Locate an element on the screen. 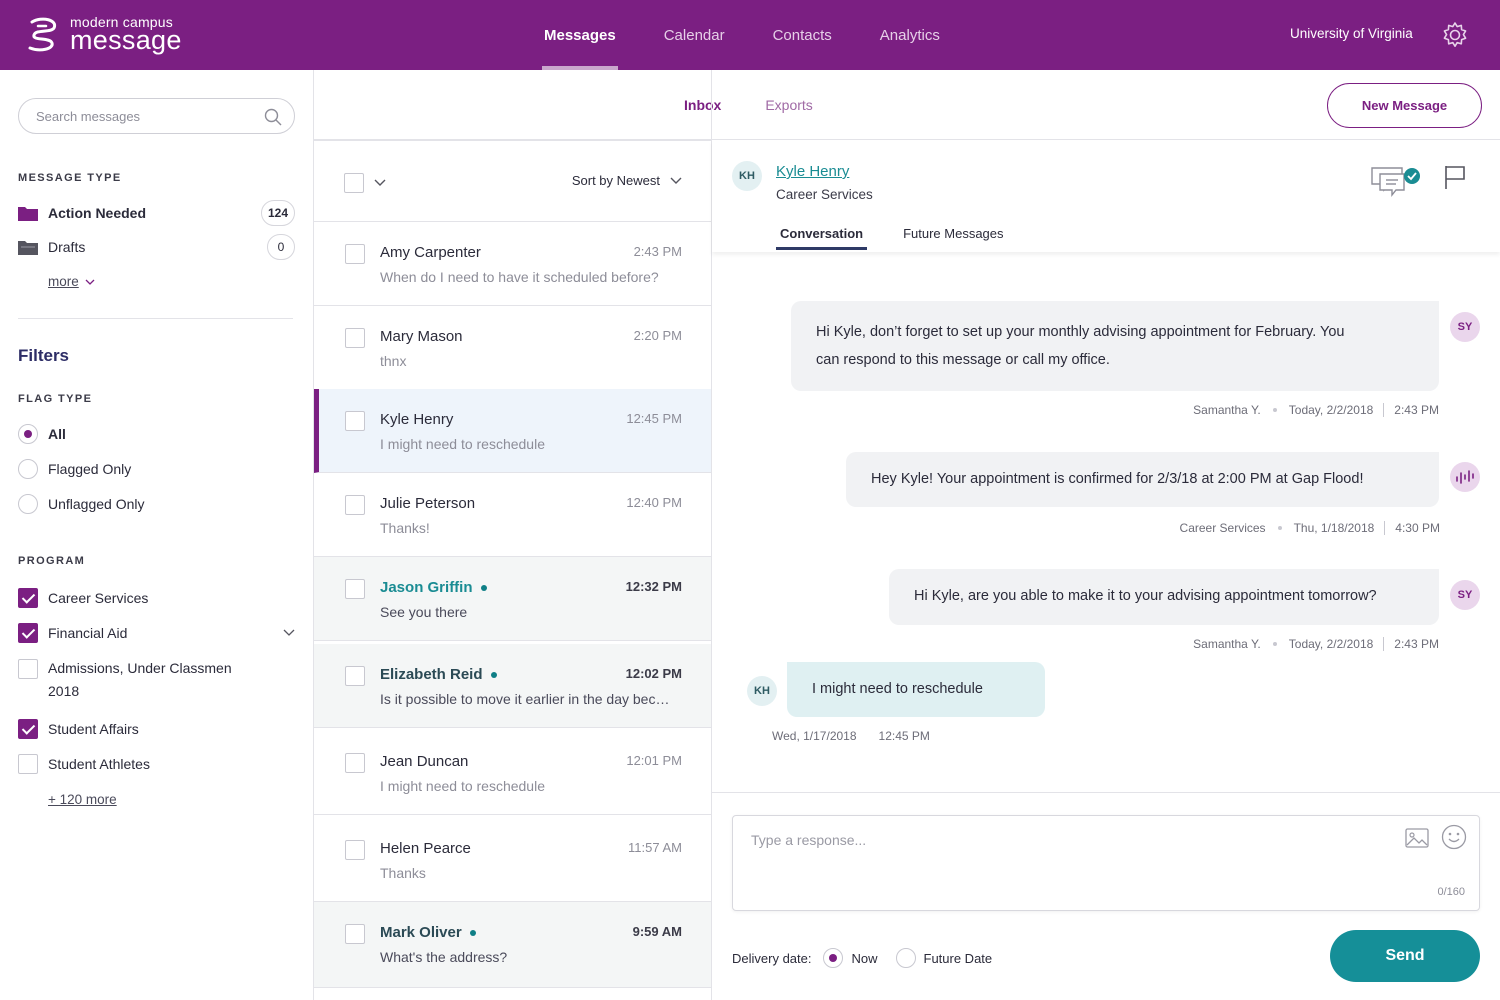 Image resolution: width=1500 pixels, height=1000 pixels. flag-icon is located at coordinates (1455, 177).